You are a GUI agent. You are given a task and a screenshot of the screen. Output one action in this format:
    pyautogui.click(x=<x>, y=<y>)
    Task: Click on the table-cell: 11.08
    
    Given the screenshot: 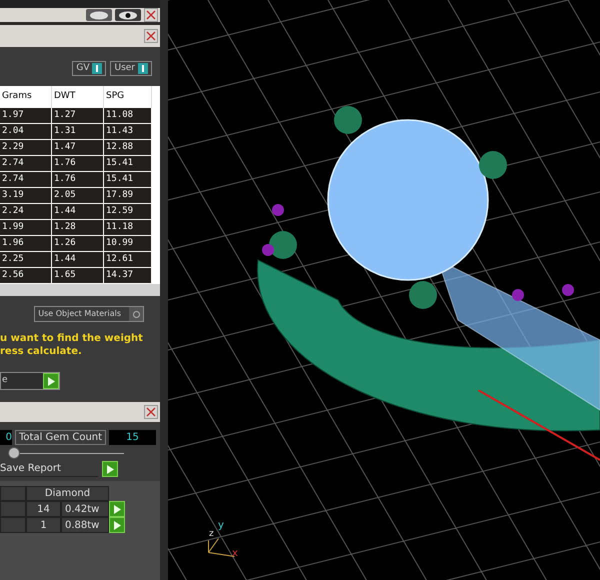 What is the action you would take?
    pyautogui.click(x=128, y=116)
    